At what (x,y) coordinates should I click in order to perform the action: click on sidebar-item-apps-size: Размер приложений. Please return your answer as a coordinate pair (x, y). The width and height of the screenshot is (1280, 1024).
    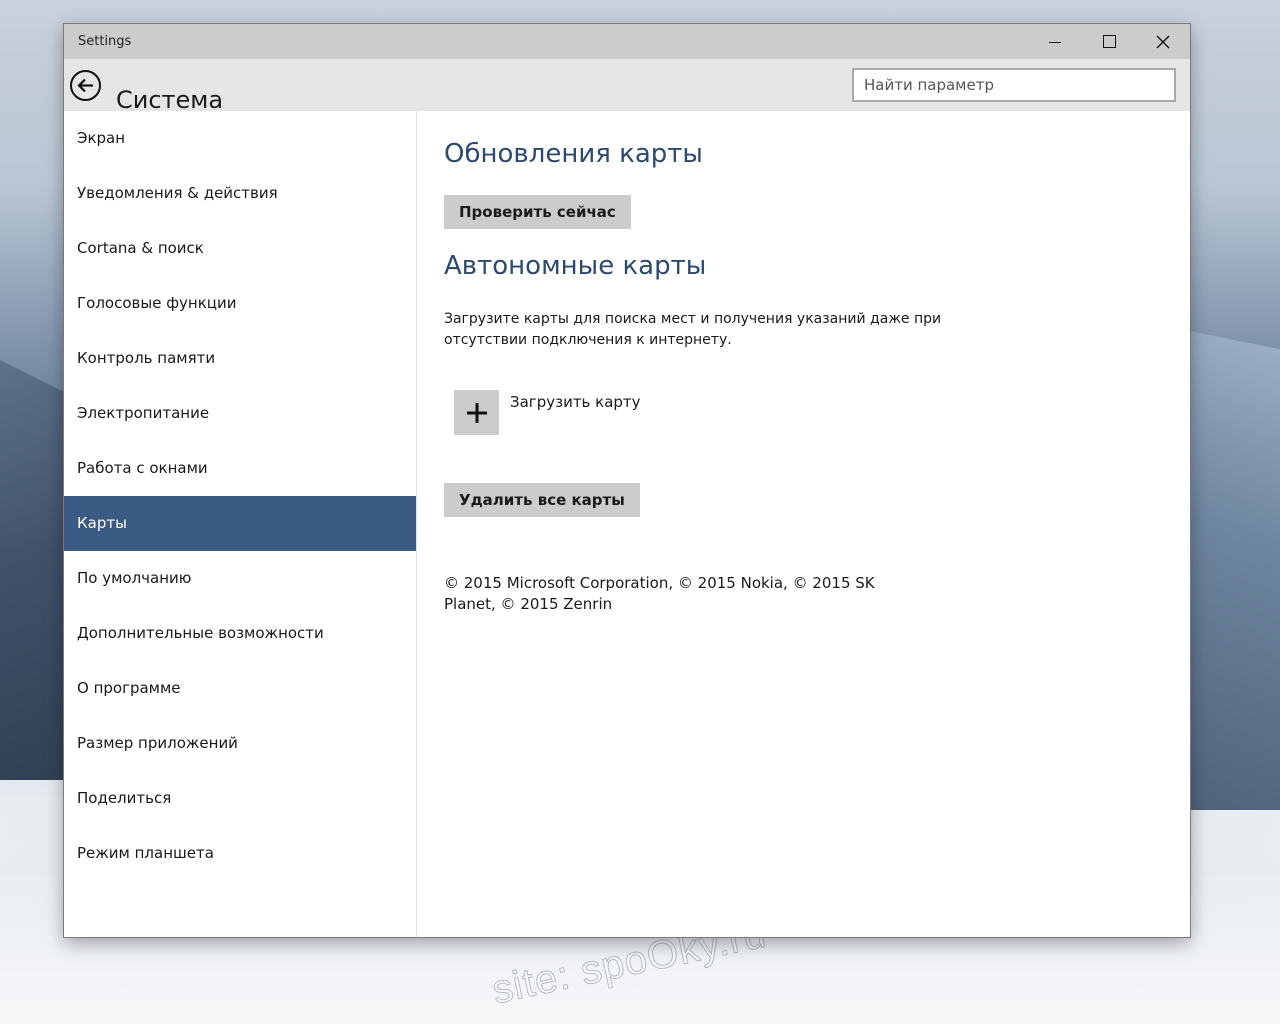
    Looking at the image, I should click on (240, 743).